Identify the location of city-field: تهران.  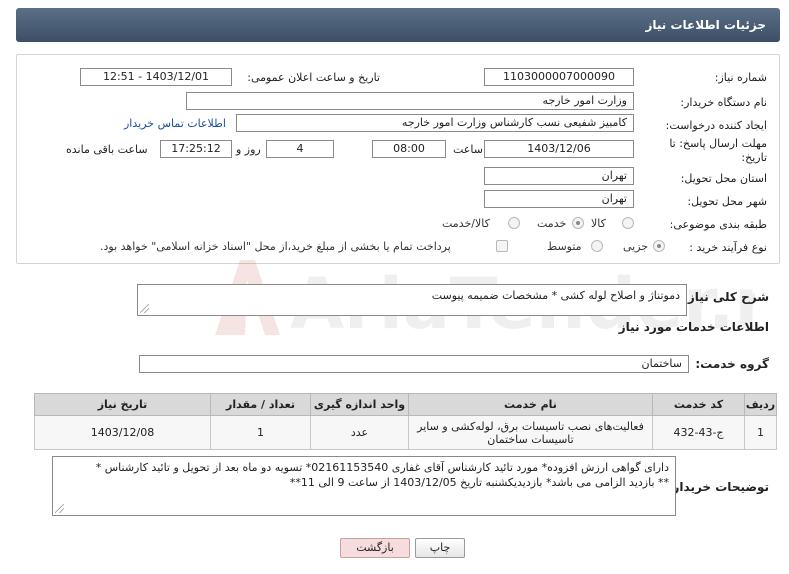
(559, 199).